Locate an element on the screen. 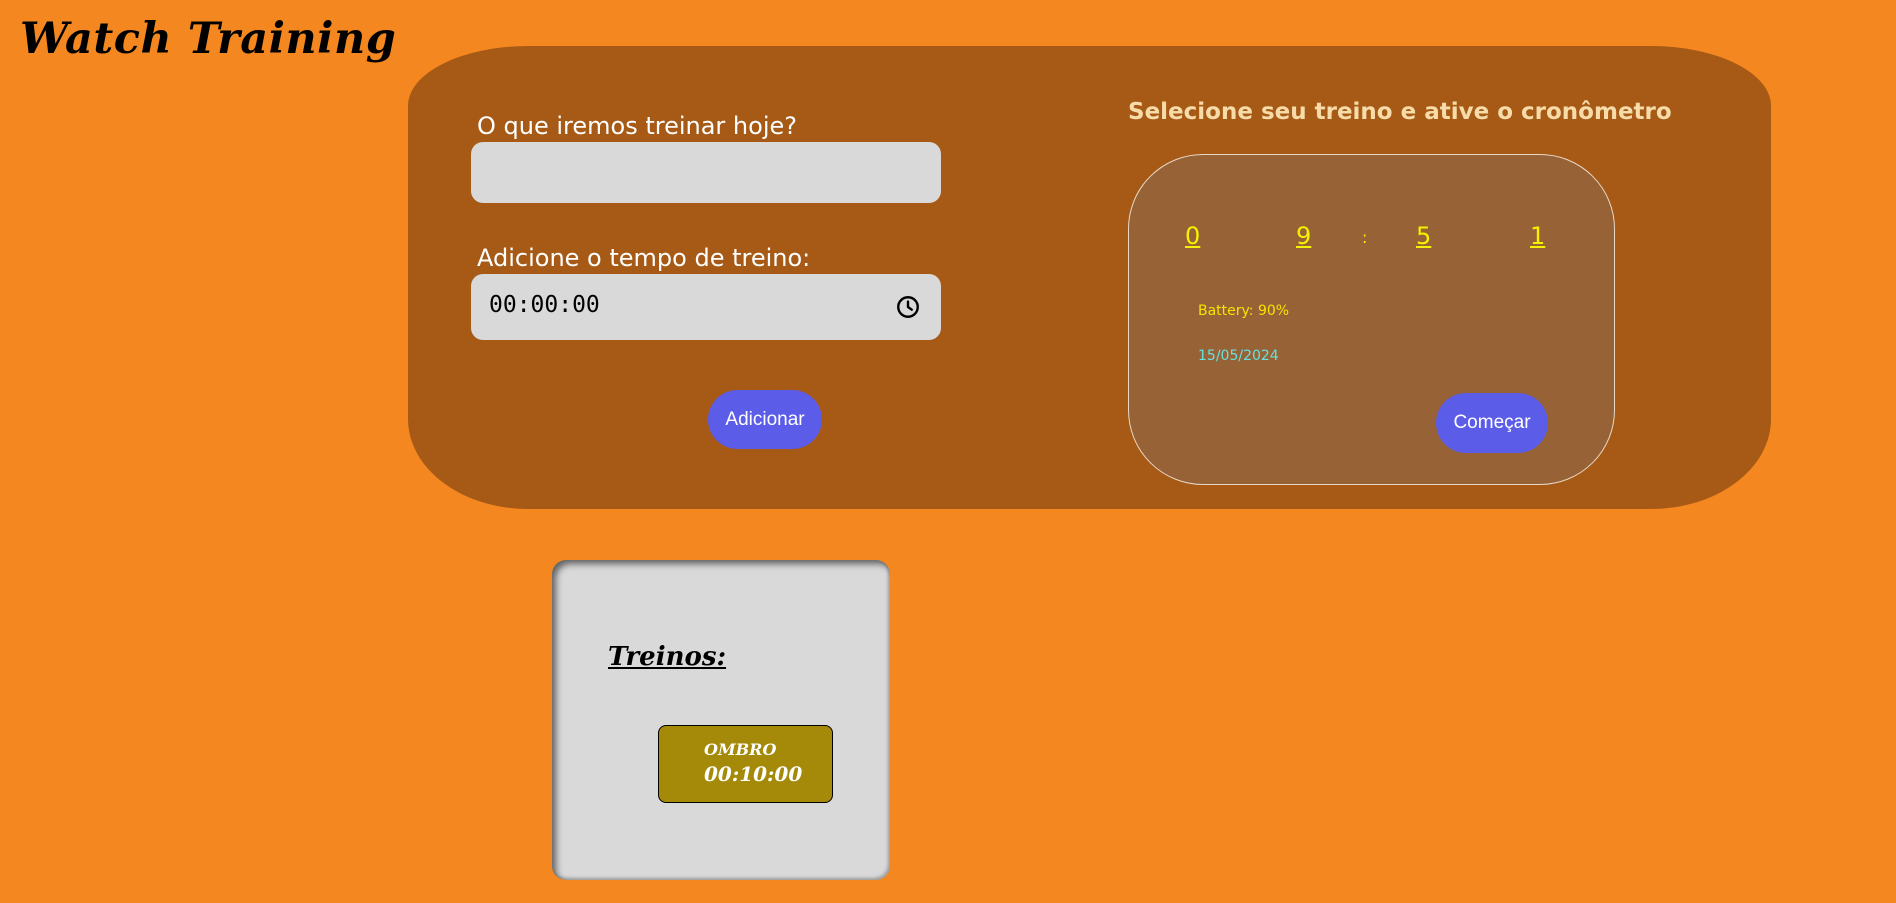  timer-digit-minute-tens: 5 is located at coordinates (1423, 236).